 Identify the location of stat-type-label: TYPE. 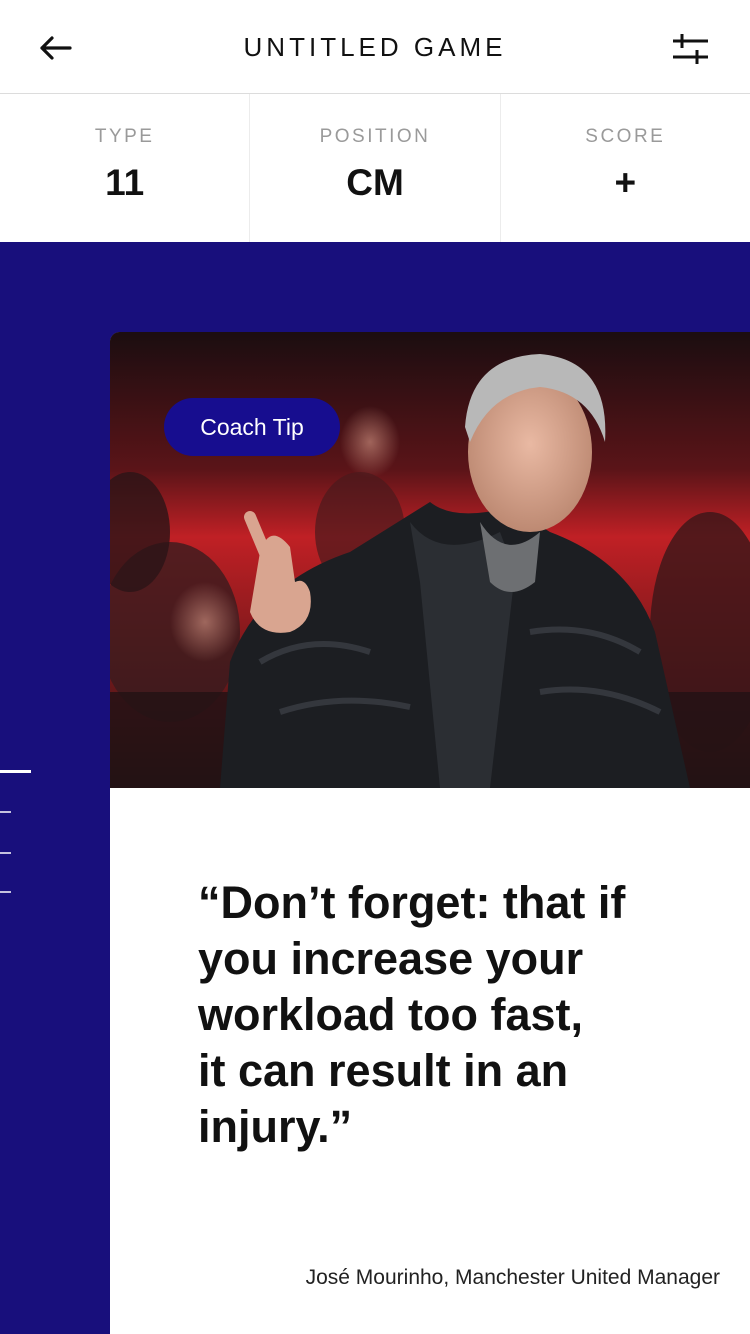
(124, 136).